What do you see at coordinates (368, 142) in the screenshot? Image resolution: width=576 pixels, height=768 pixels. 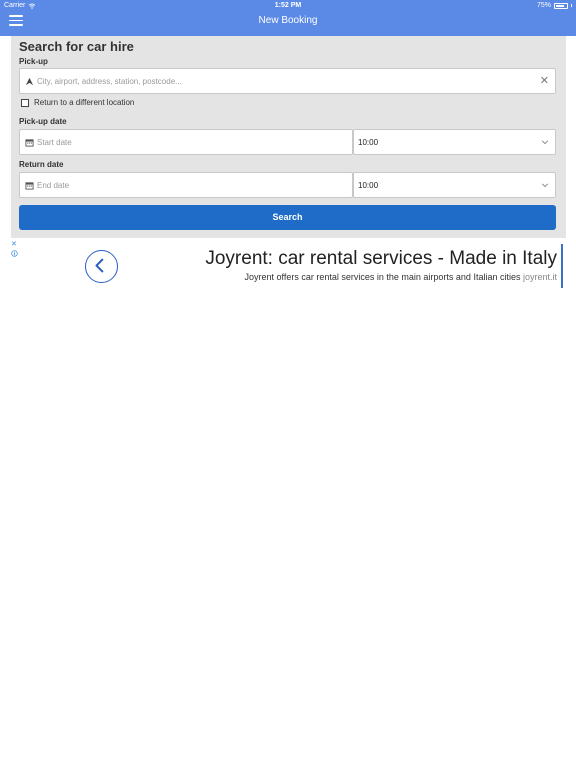 I see `pickup-time-value: 10:00` at bounding box center [368, 142].